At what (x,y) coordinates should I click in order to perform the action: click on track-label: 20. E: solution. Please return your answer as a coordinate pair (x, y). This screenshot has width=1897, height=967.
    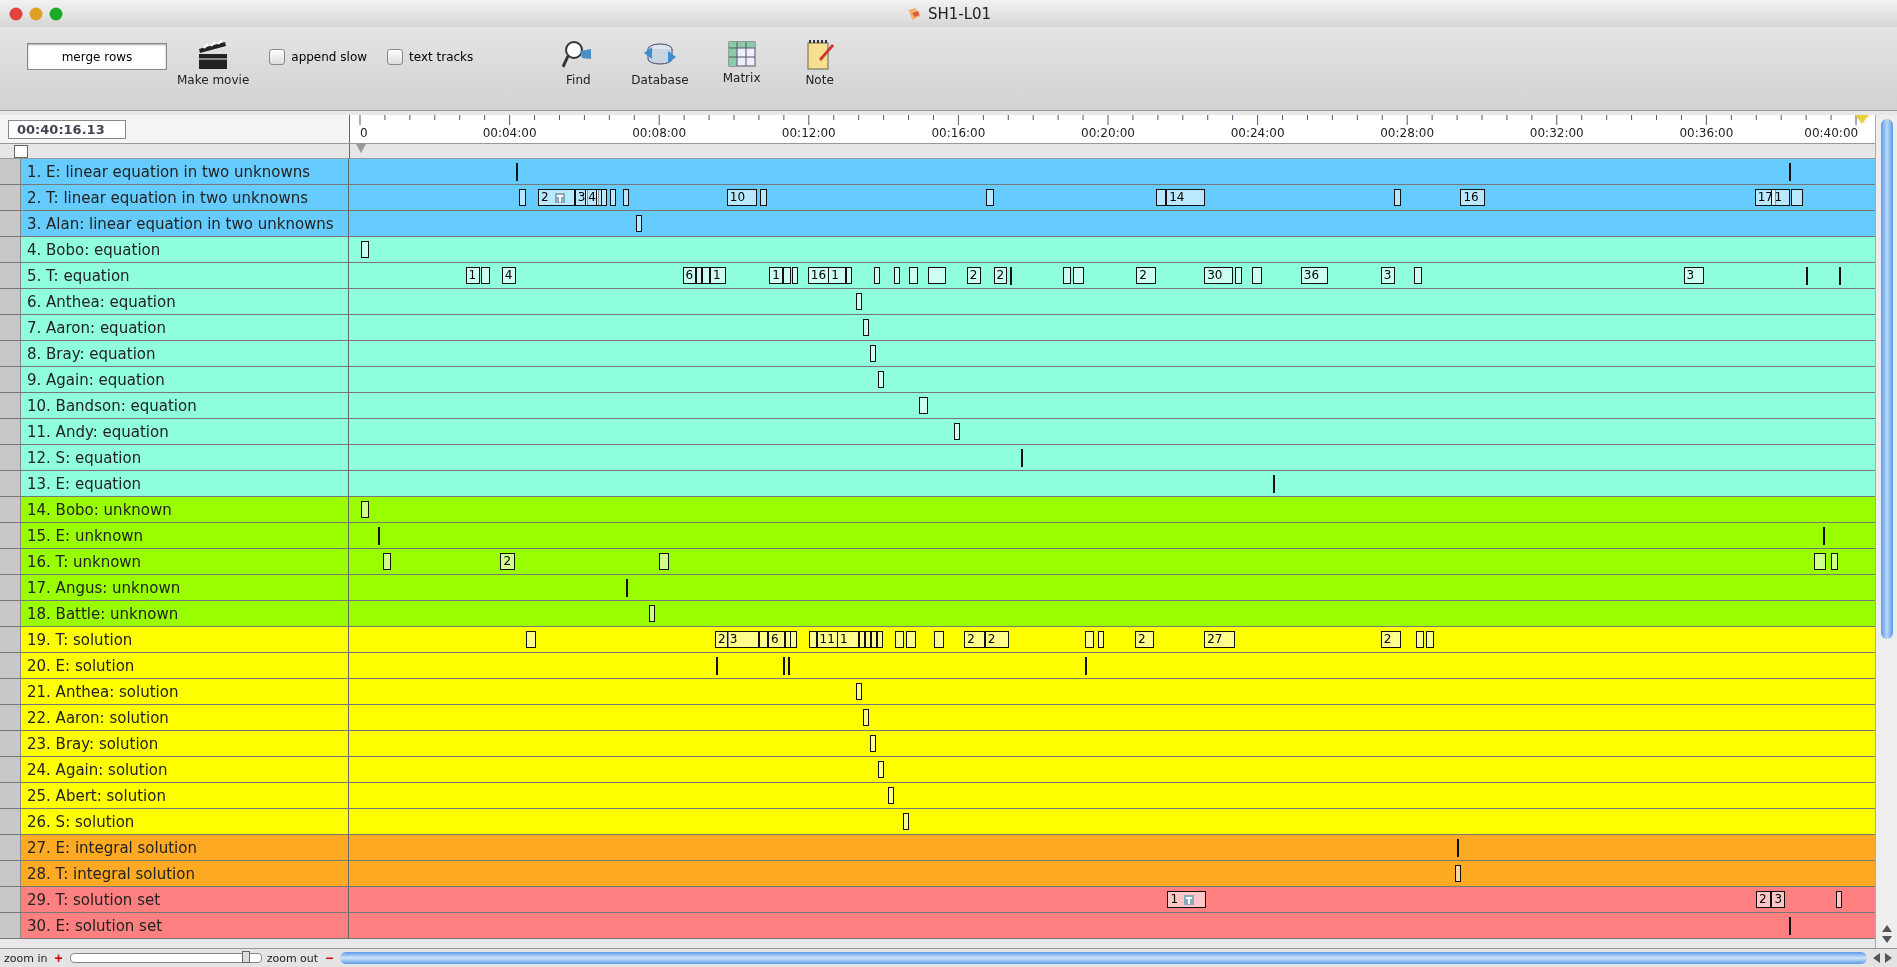
    Looking at the image, I should click on (81, 665).